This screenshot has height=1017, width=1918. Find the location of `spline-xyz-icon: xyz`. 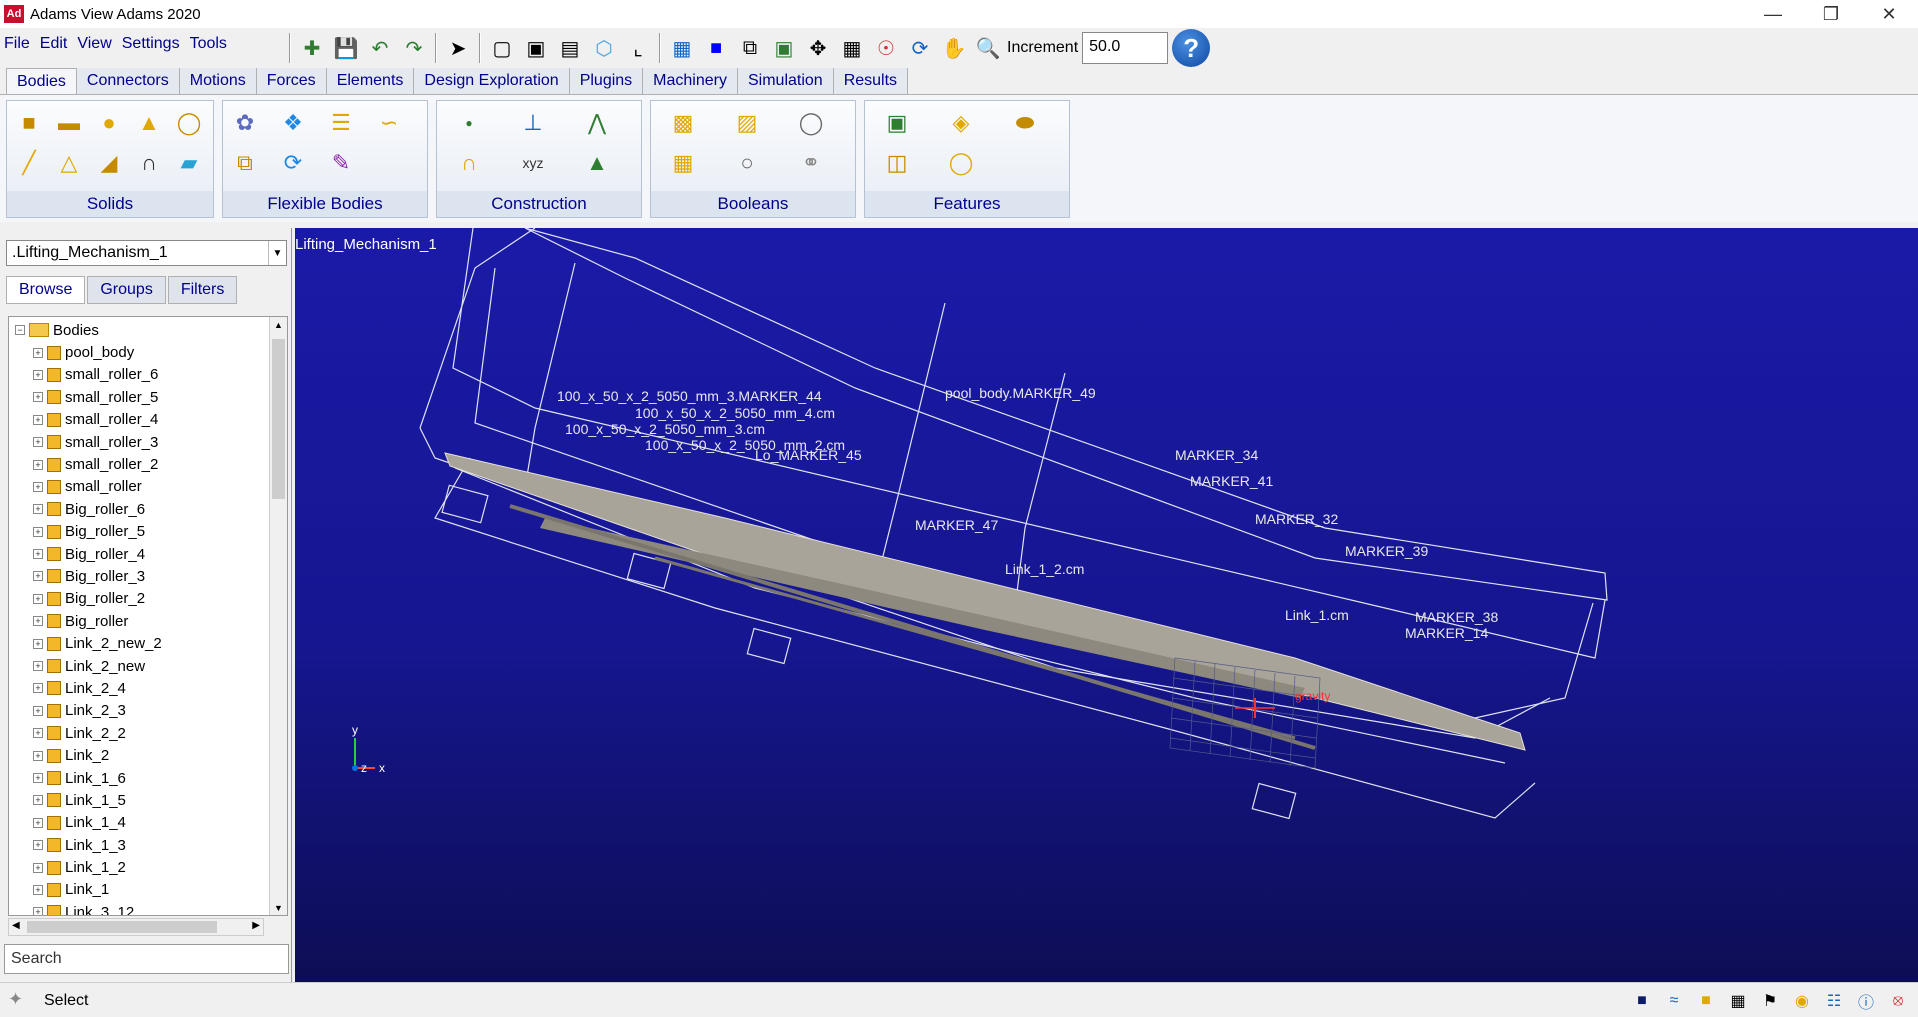

spline-xyz-icon: xyz is located at coordinates (533, 163).